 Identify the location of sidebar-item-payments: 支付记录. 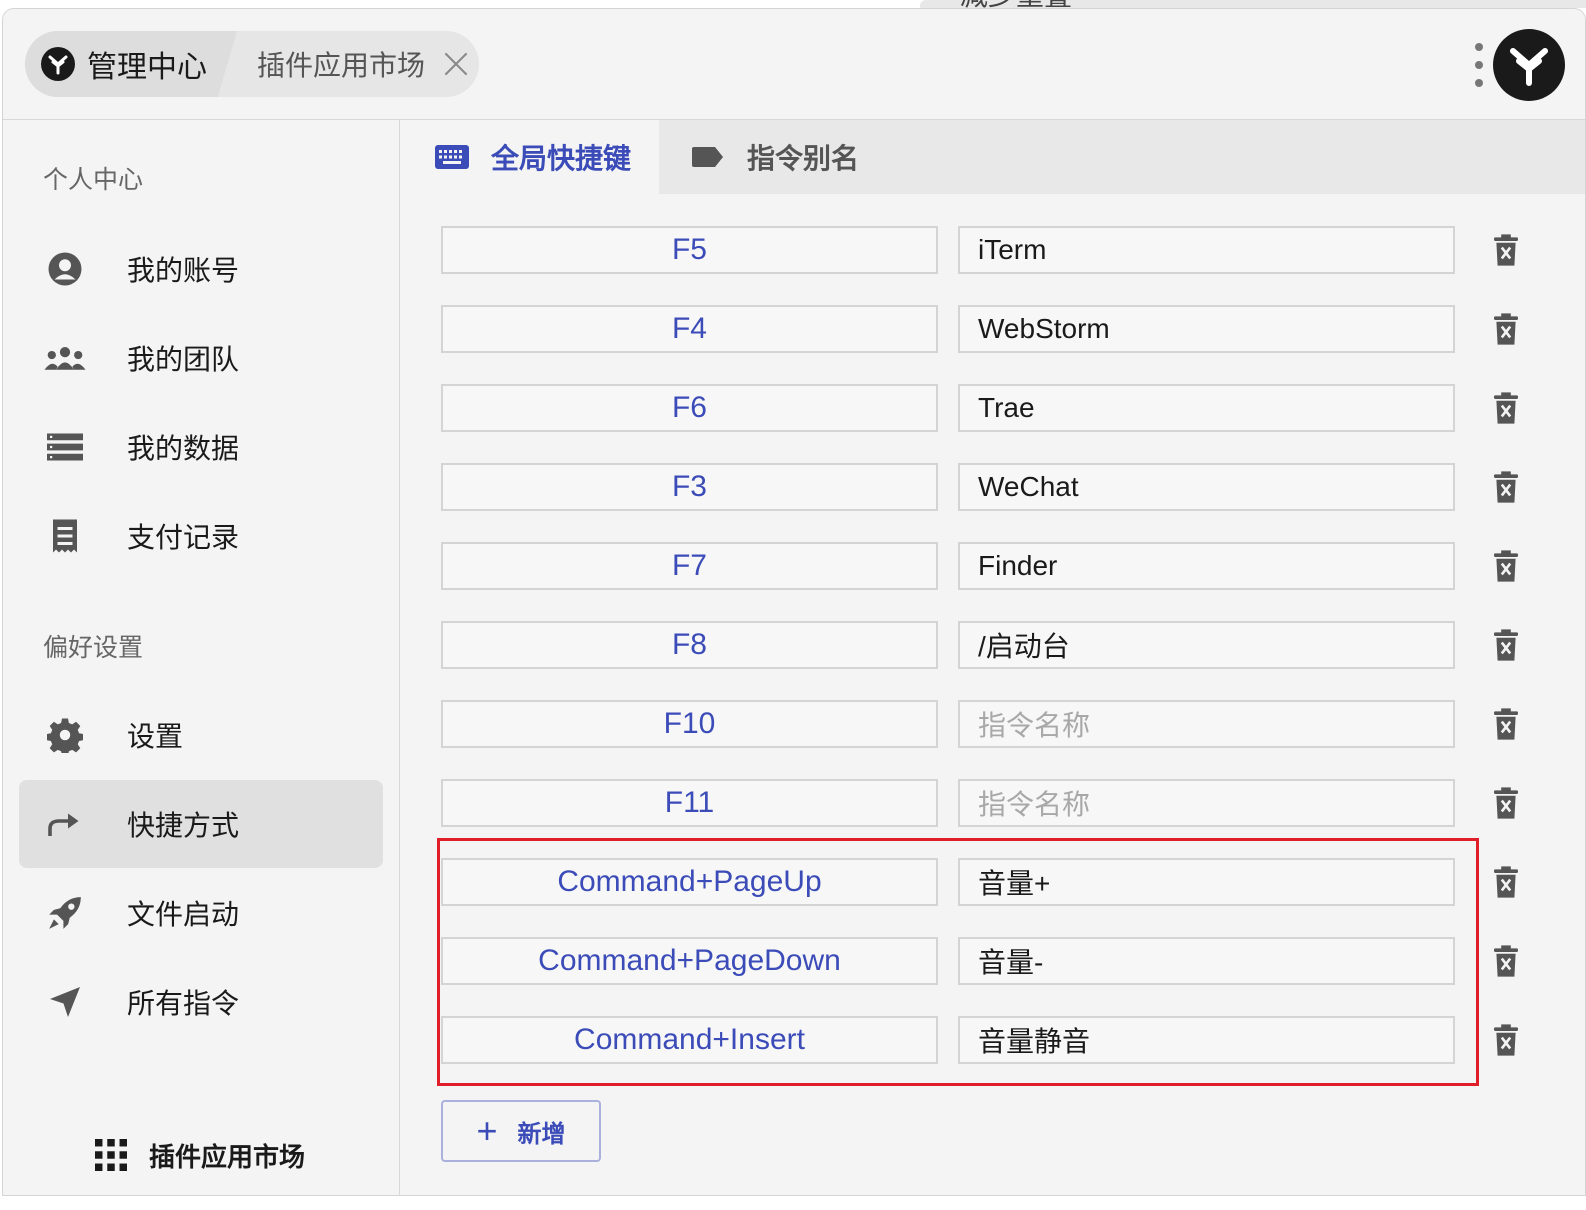
(201, 536).